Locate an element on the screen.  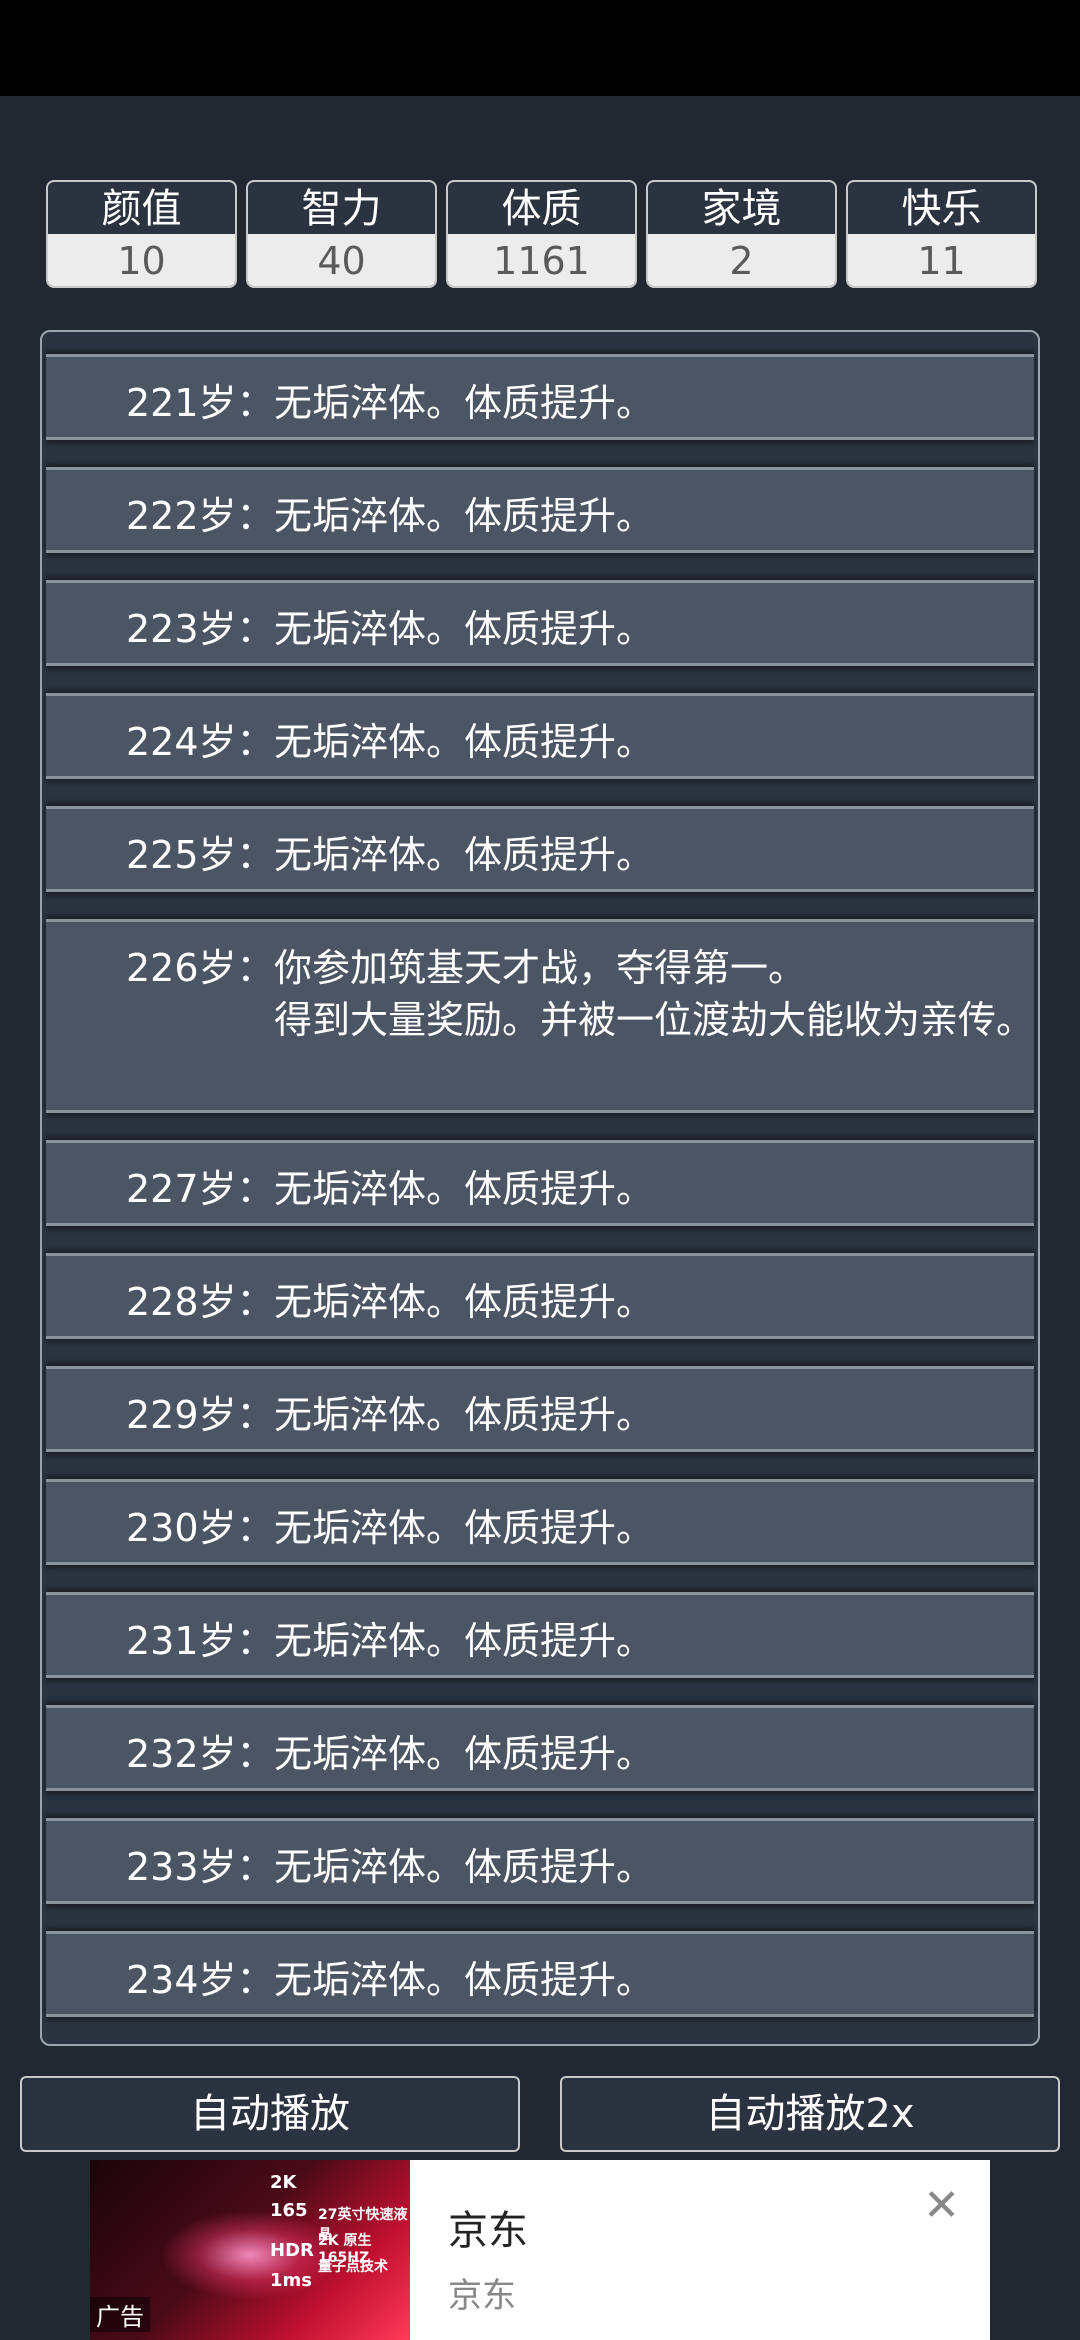
ad-spec: HDR is located at coordinates (292, 2250).